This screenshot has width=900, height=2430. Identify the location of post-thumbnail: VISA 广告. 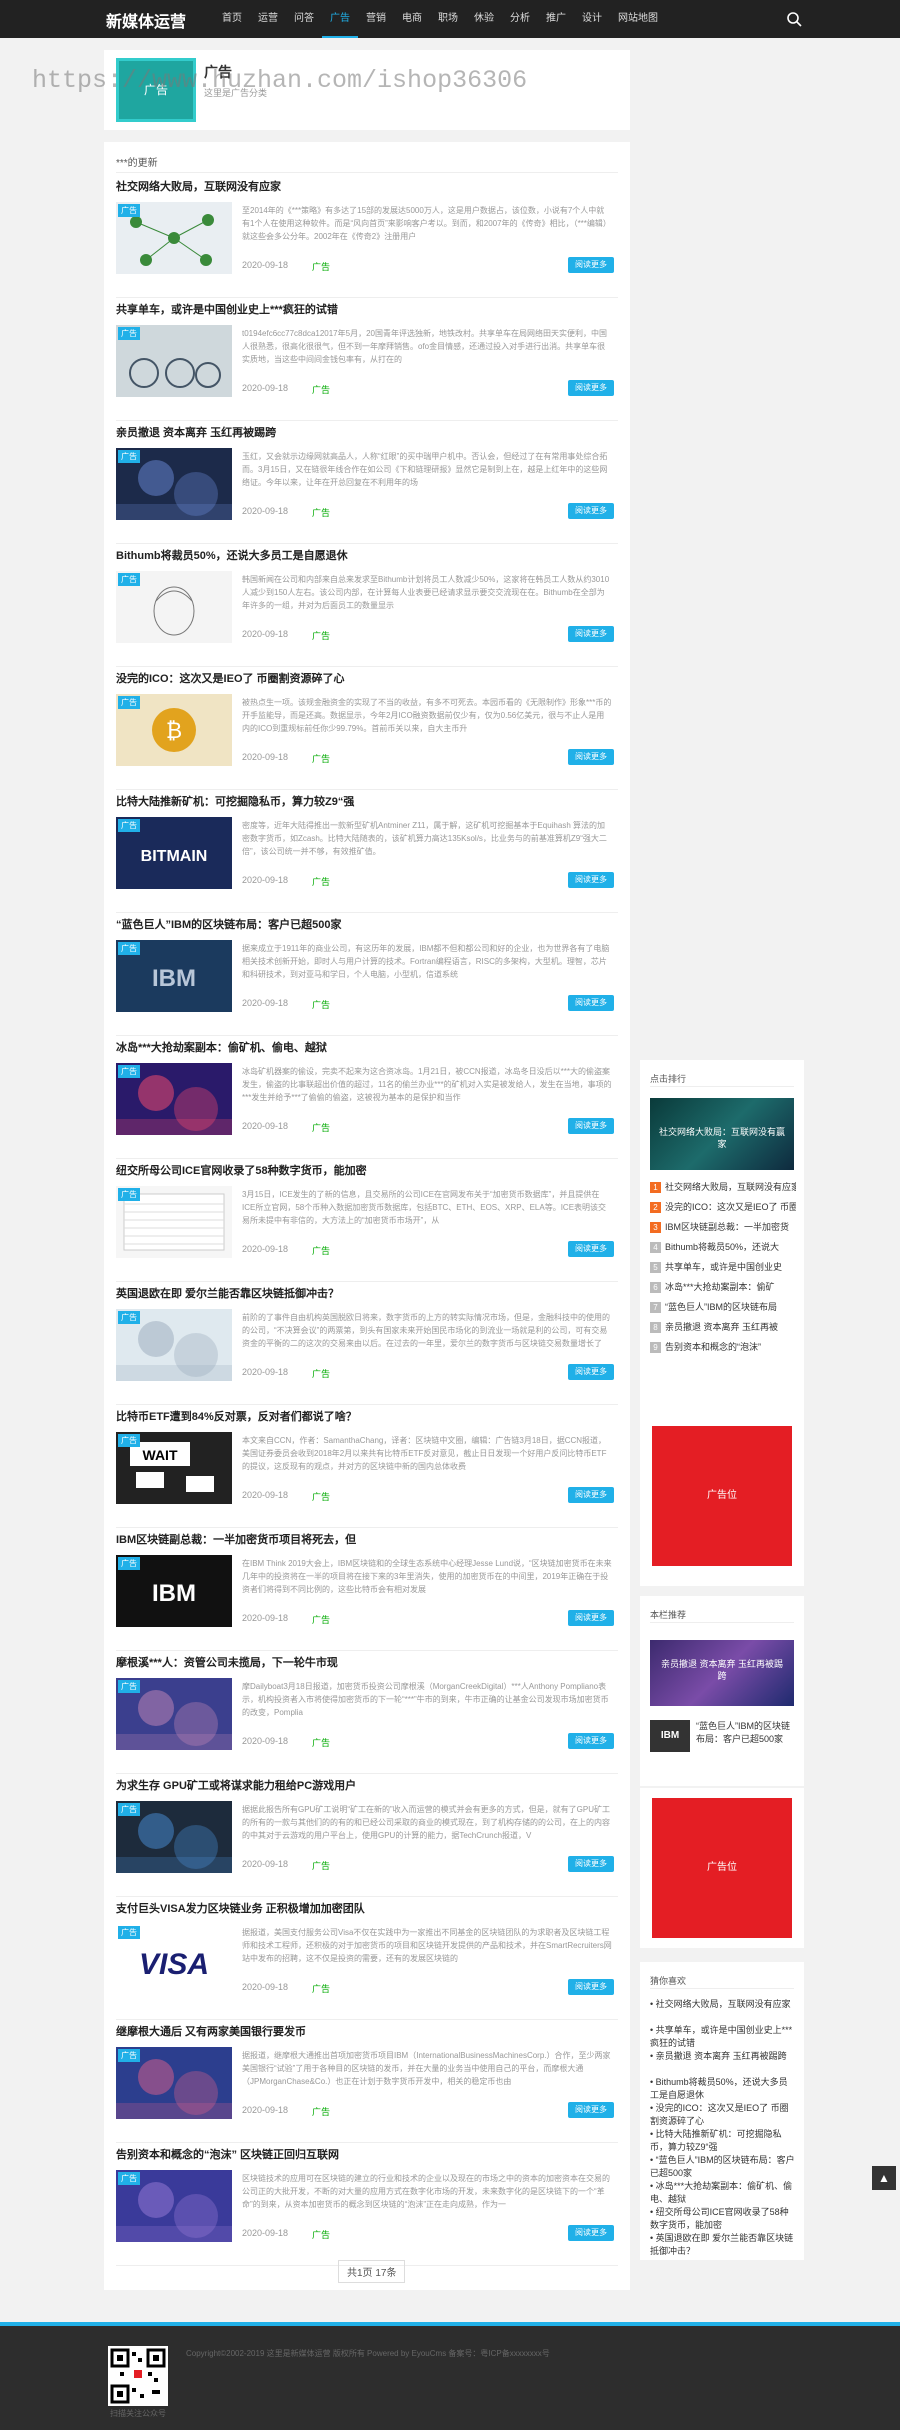
(174, 1960).